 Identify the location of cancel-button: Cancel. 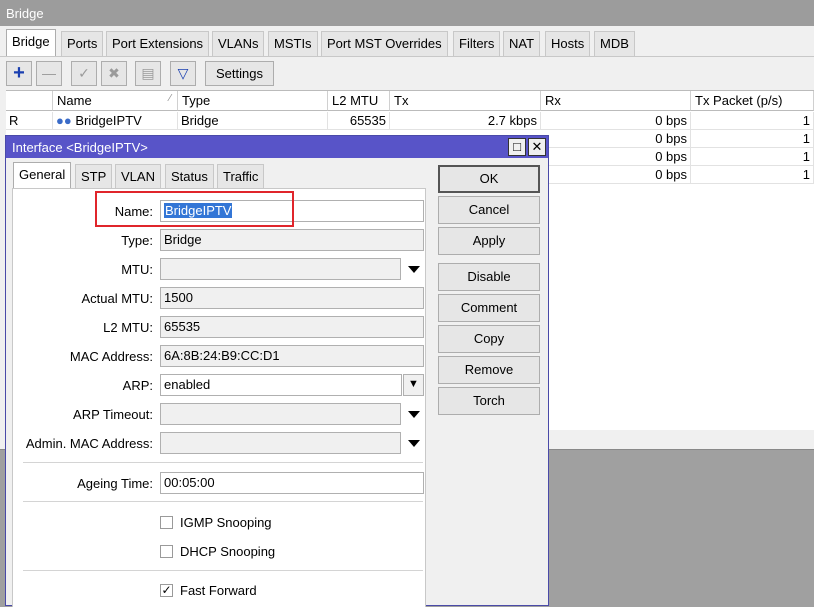
(489, 210).